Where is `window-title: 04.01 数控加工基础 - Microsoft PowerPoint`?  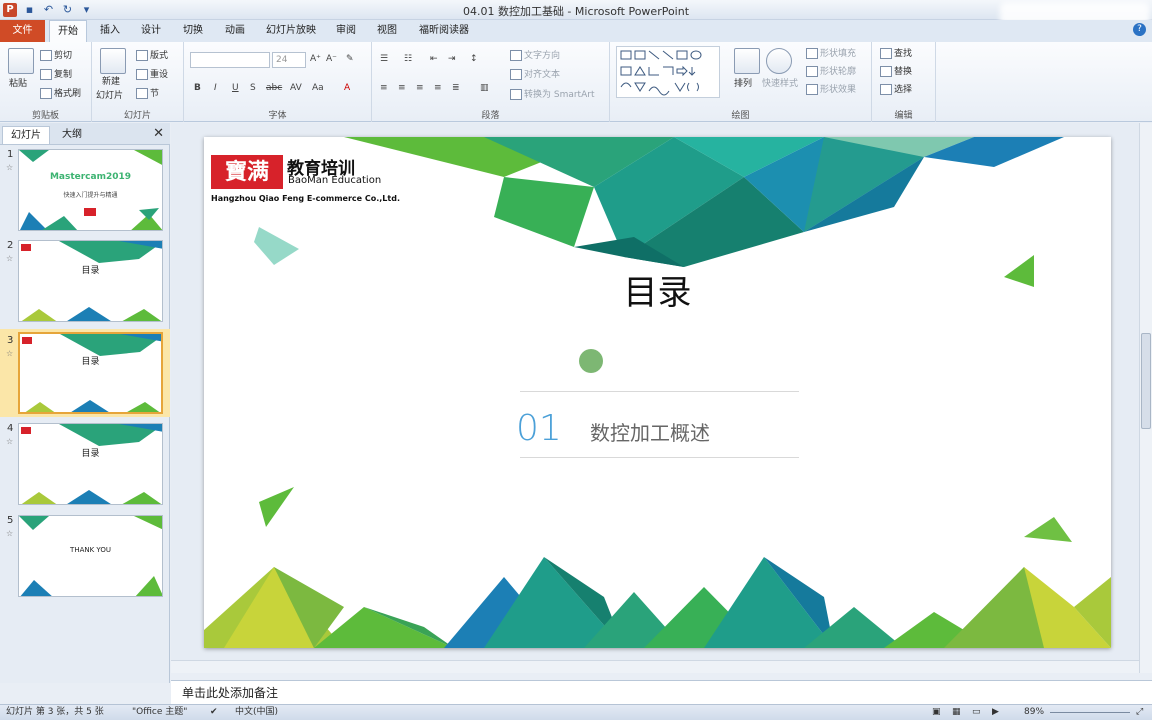 window-title: 04.01 数控加工基础 - Microsoft PowerPoint is located at coordinates (576, 11).